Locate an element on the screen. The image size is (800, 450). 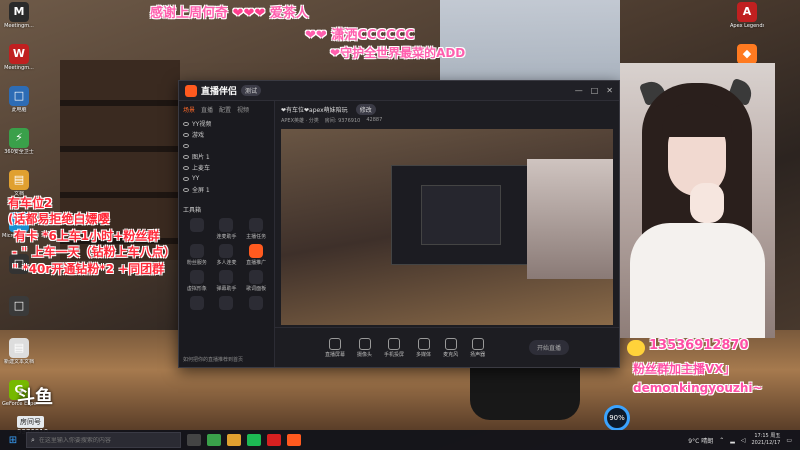
tab-video: 视频 is located at coordinates (243, 109).